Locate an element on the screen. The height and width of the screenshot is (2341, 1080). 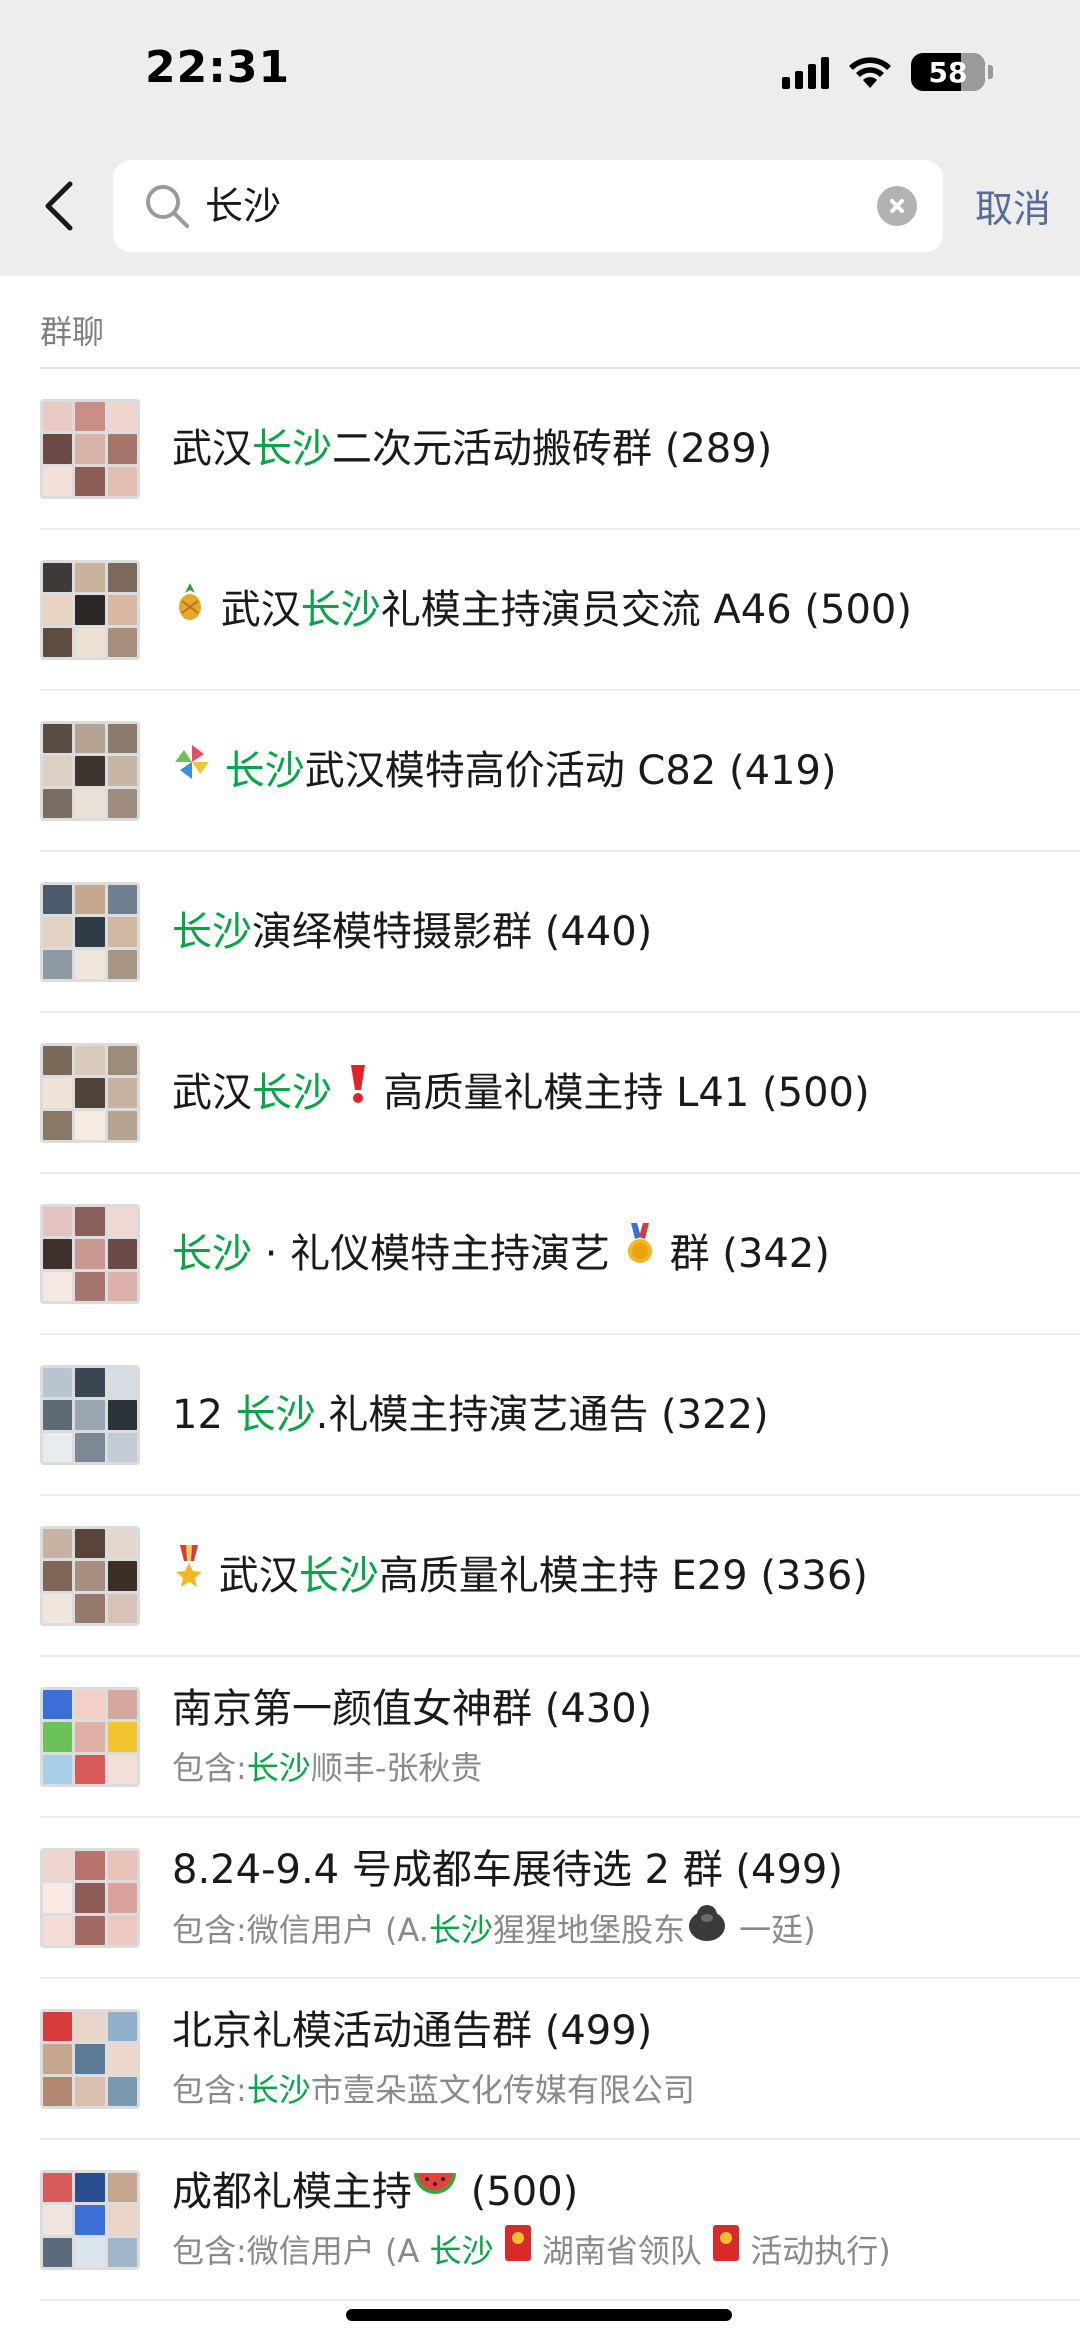
group-name-text: .礼模主持演艺通告 (322) is located at coordinates (542, 1415).